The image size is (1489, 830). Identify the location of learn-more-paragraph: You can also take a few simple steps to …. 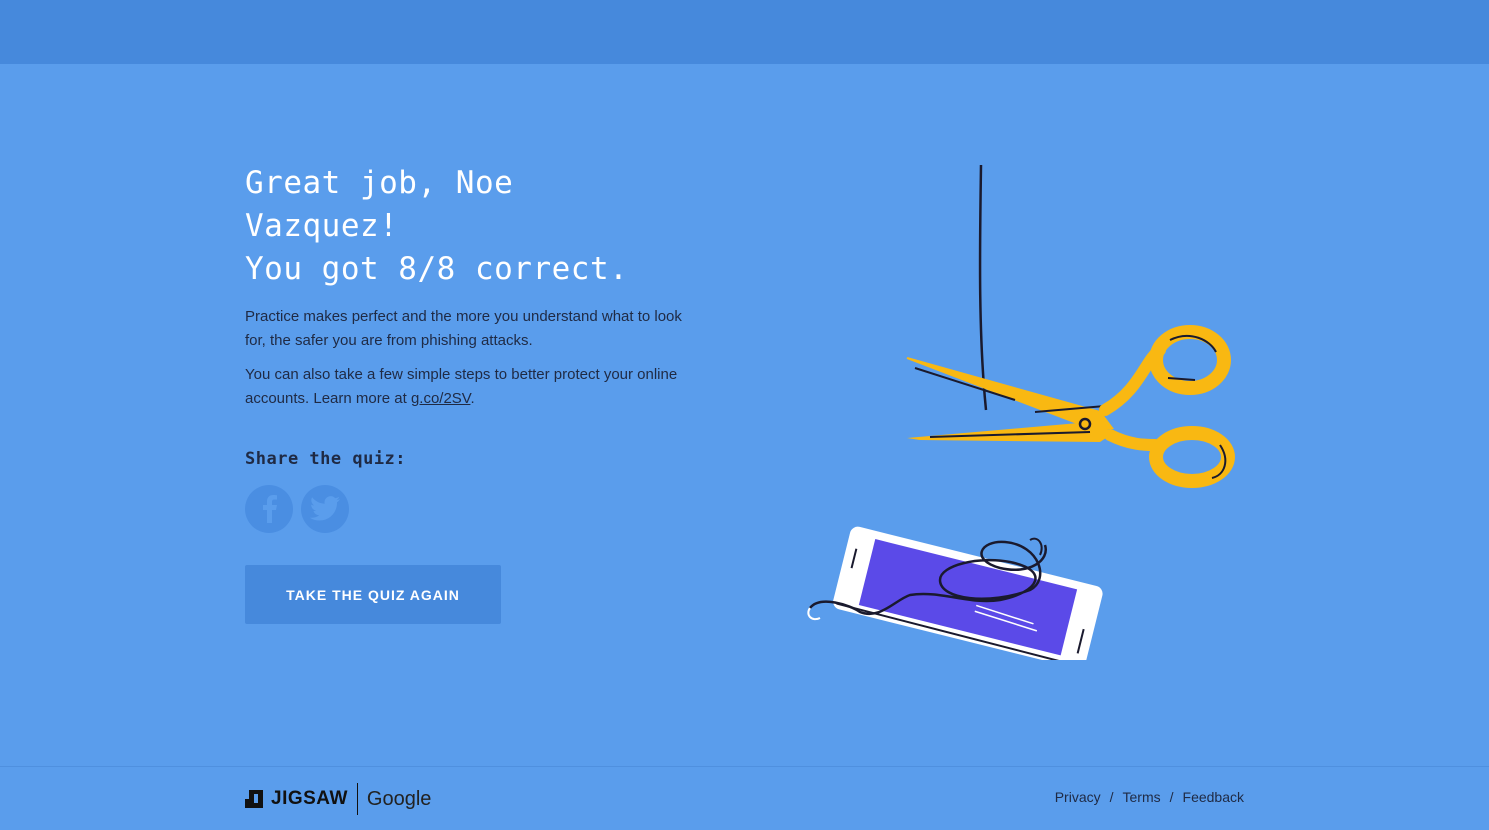
(465, 387).